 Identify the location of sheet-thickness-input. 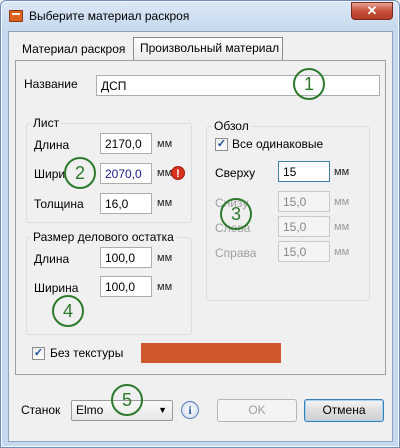
(126, 203).